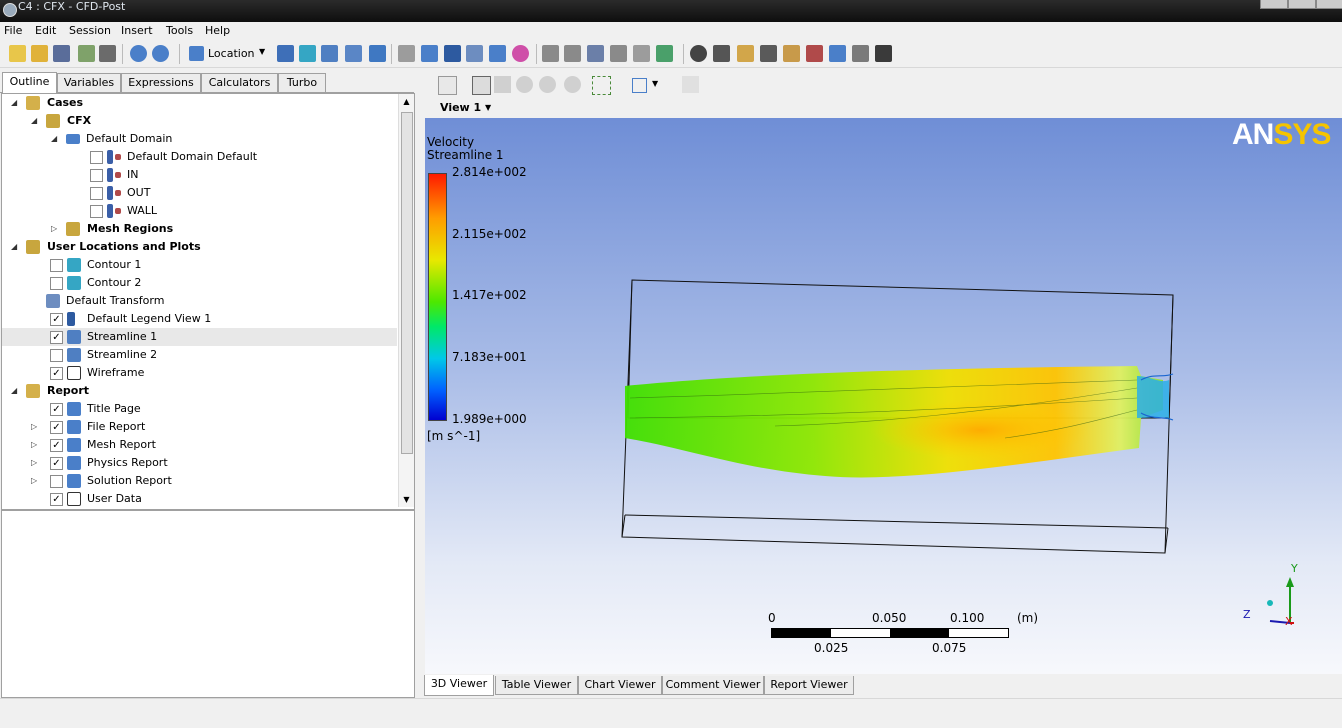 The height and width of the screenshot is (728, 1342). I want to click on tree-item-default-domain-default: Default Domain Default, so click(199, 157).